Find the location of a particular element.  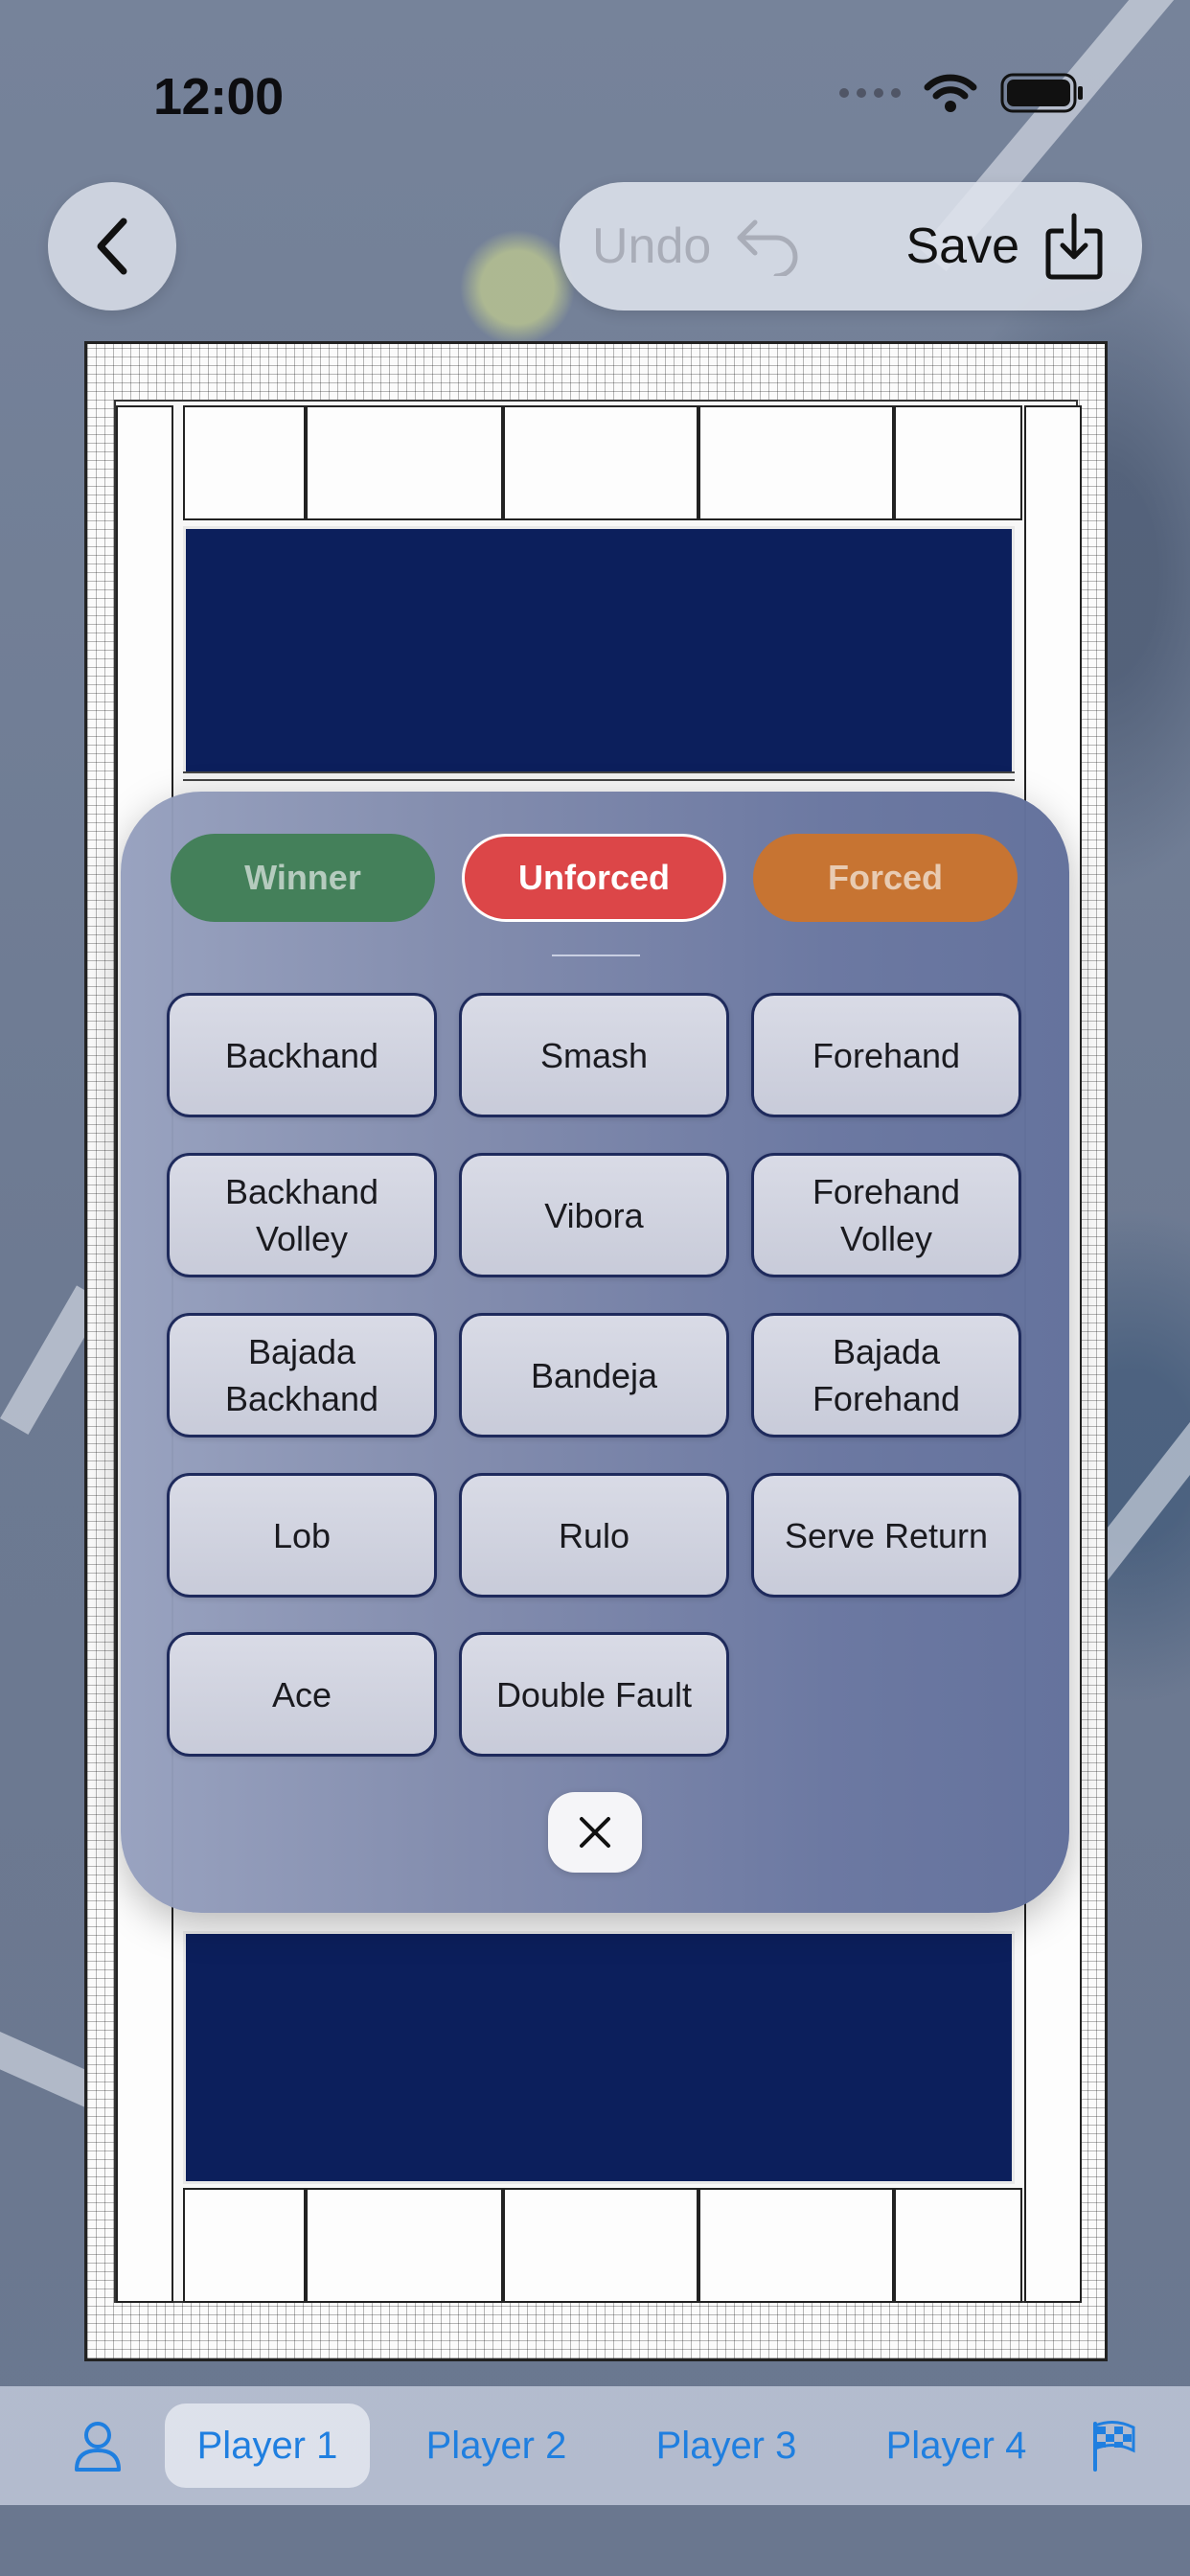

battery-icon is located at coordinates (1041, 93).